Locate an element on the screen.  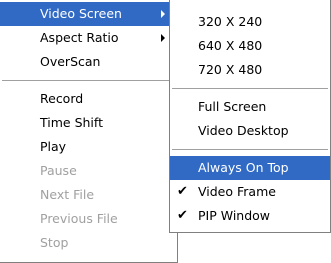
submenu-item-video-desktop: Video Desktop is located at coordinates (250, 131).